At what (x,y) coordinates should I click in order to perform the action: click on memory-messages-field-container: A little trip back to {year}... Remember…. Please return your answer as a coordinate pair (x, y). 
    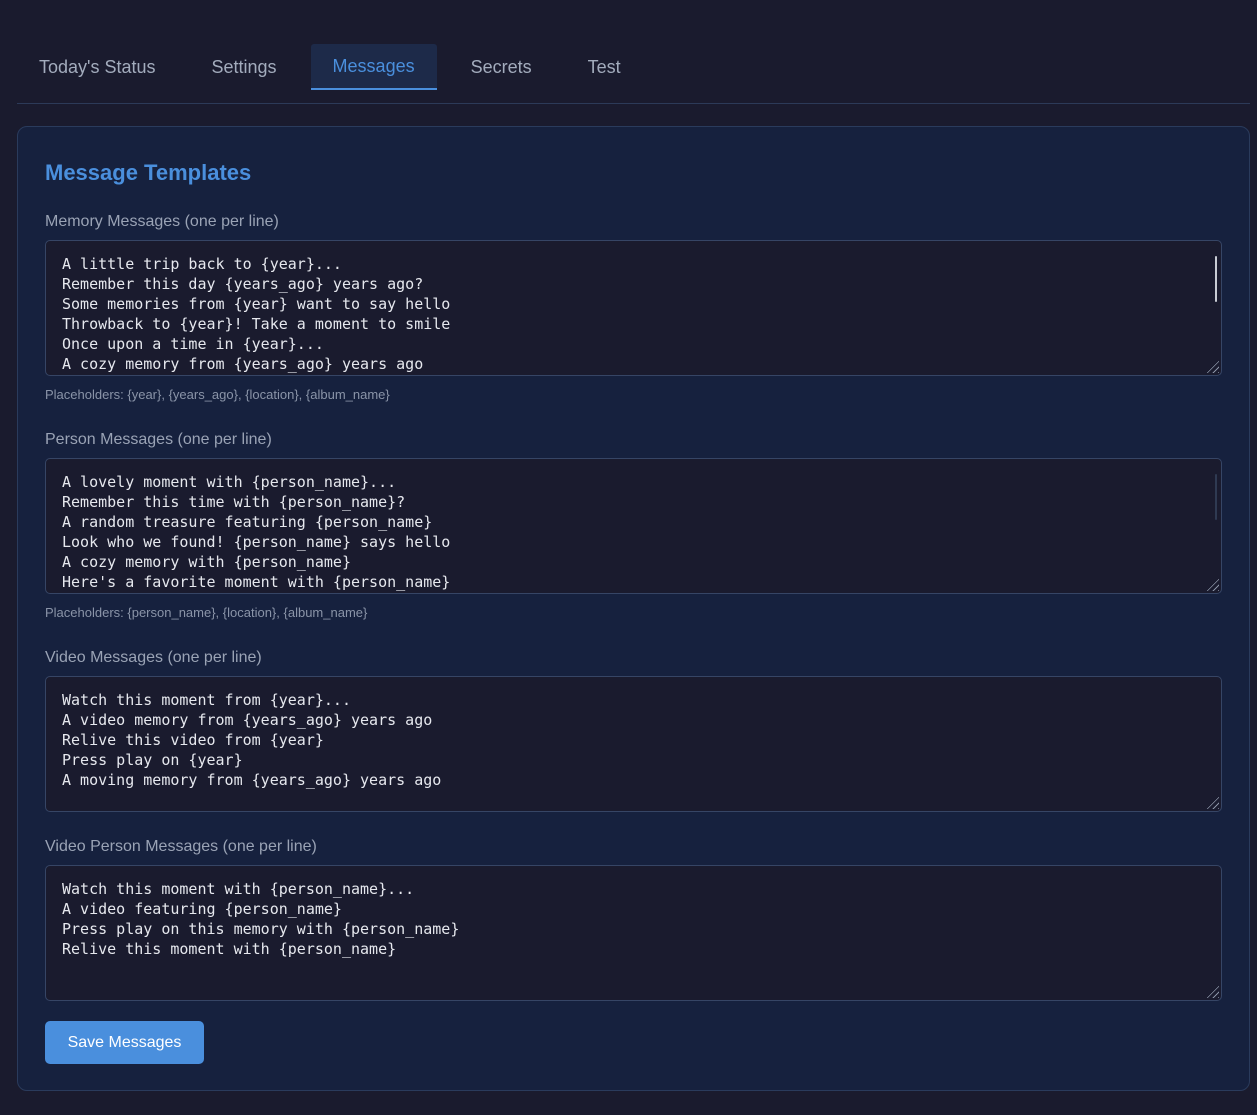
    Looking at the image, I should click on (633, 308).